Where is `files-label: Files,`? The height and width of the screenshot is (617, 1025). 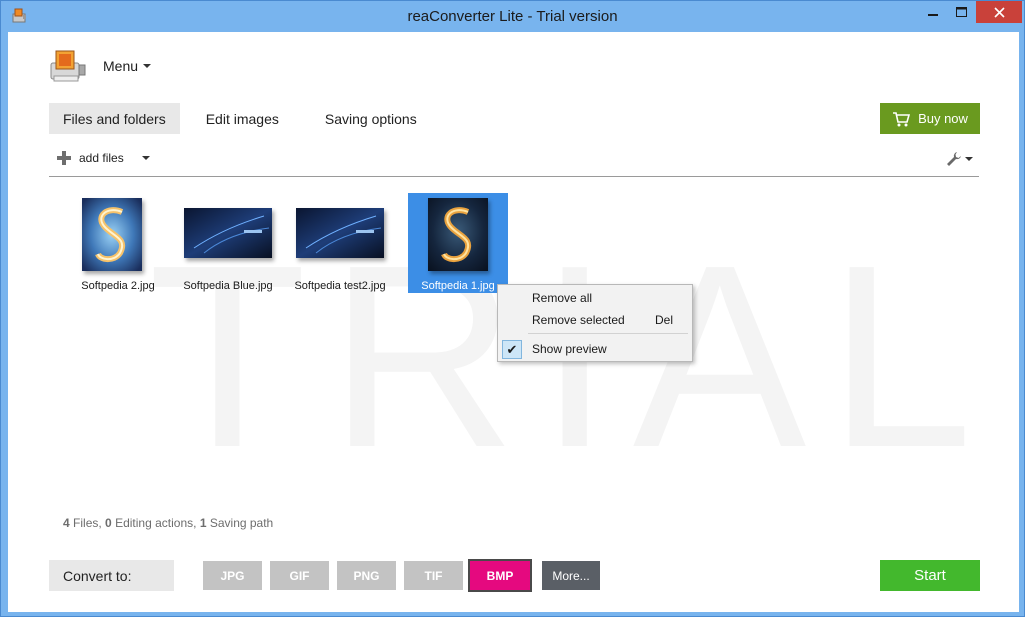 files-label: Files, is located at coordinates (87, 523).